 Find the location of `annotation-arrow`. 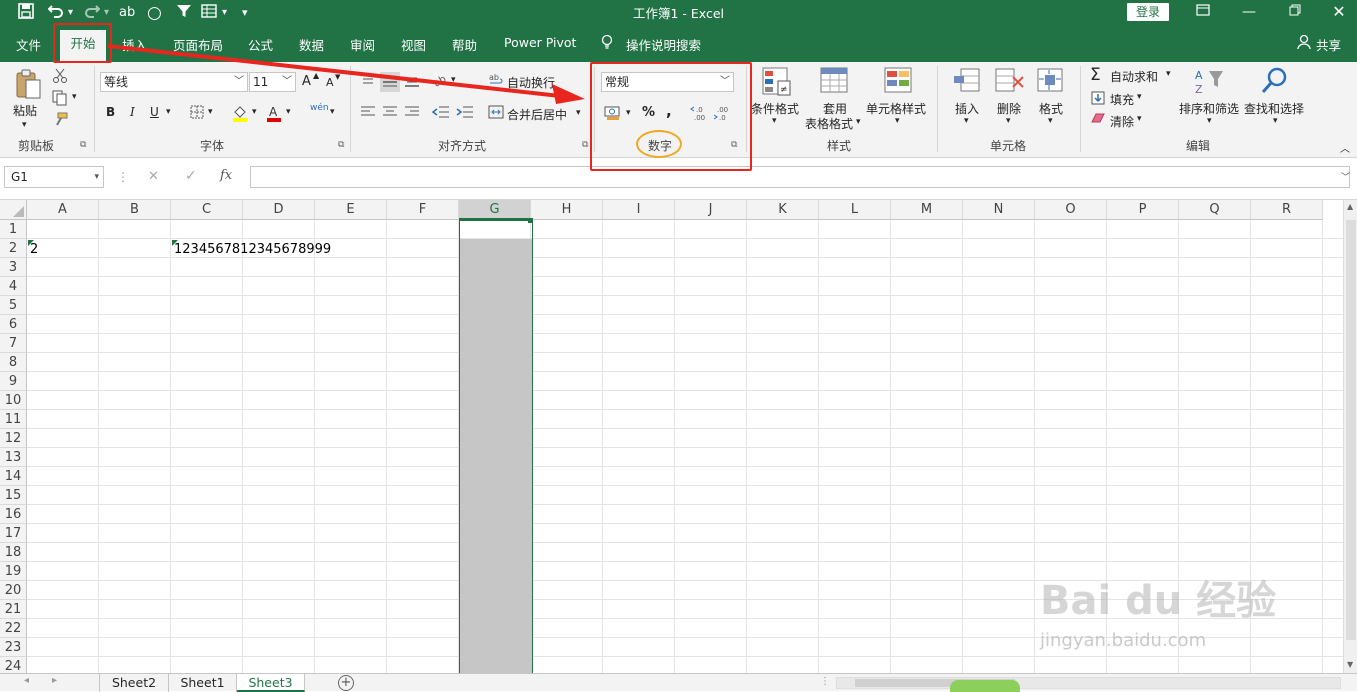

annotation-arrow is located at coordinates (346, 74).